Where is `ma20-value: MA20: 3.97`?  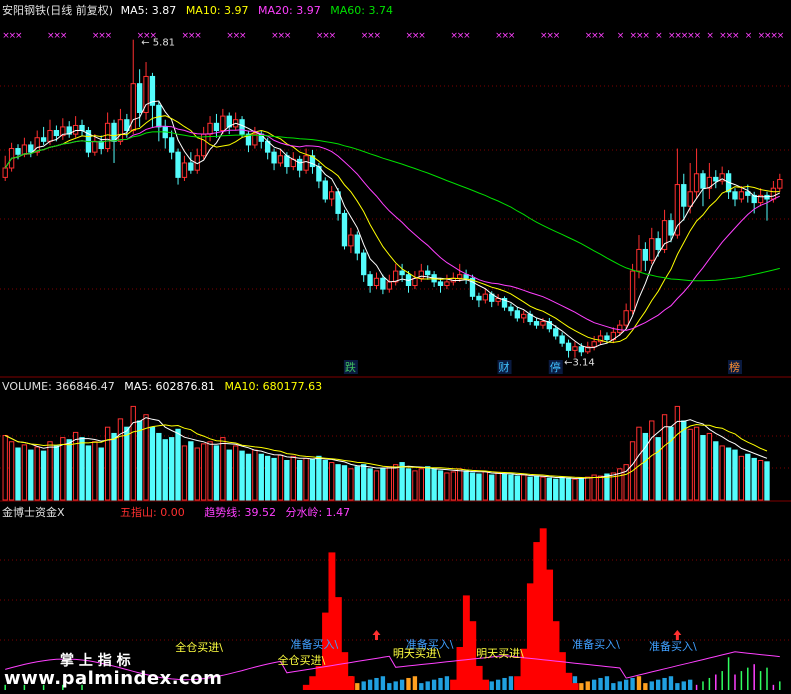 ma20-value: MA20: 3.97 is located at coordinates (289, 10).